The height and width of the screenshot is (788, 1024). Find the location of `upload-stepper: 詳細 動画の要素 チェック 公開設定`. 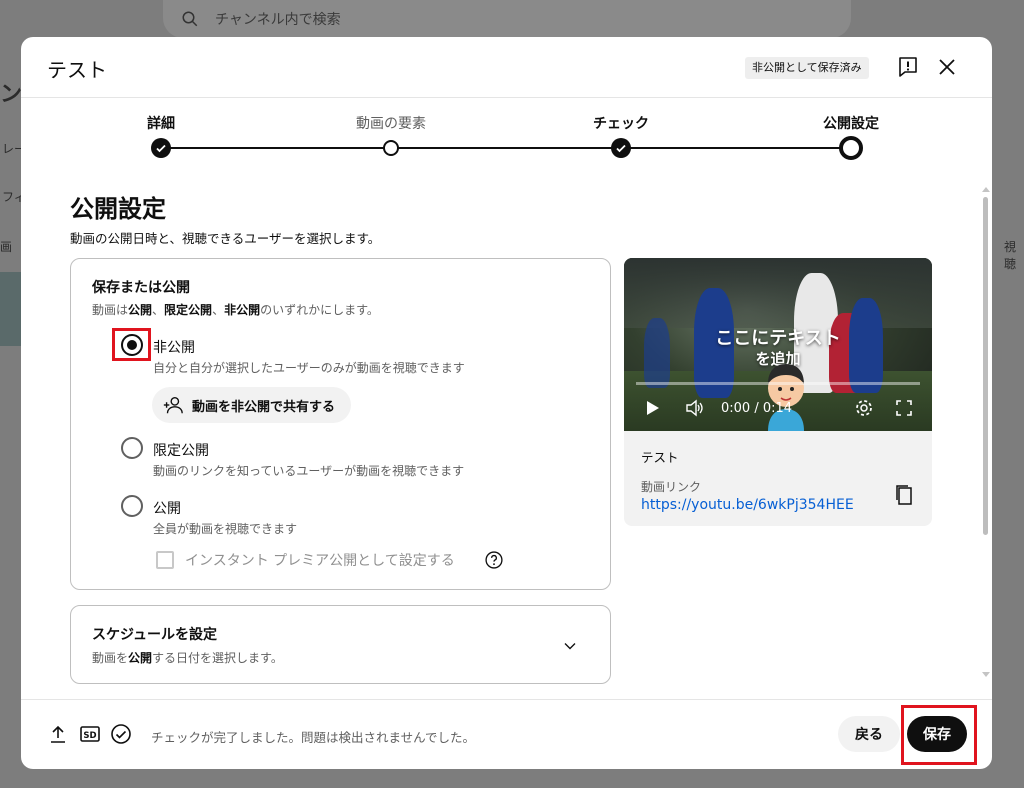

upload-stepper: 詳細 動画の要素 チェック 公開設定 is located at coordinates (506, 132).